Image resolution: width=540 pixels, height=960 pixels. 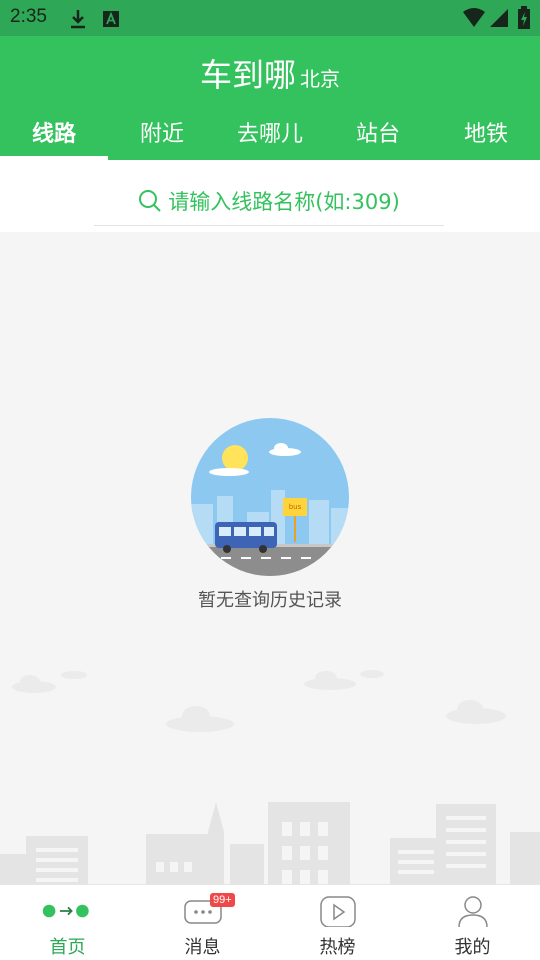 I want to click on profile-icon, so click(x=472, y=911).